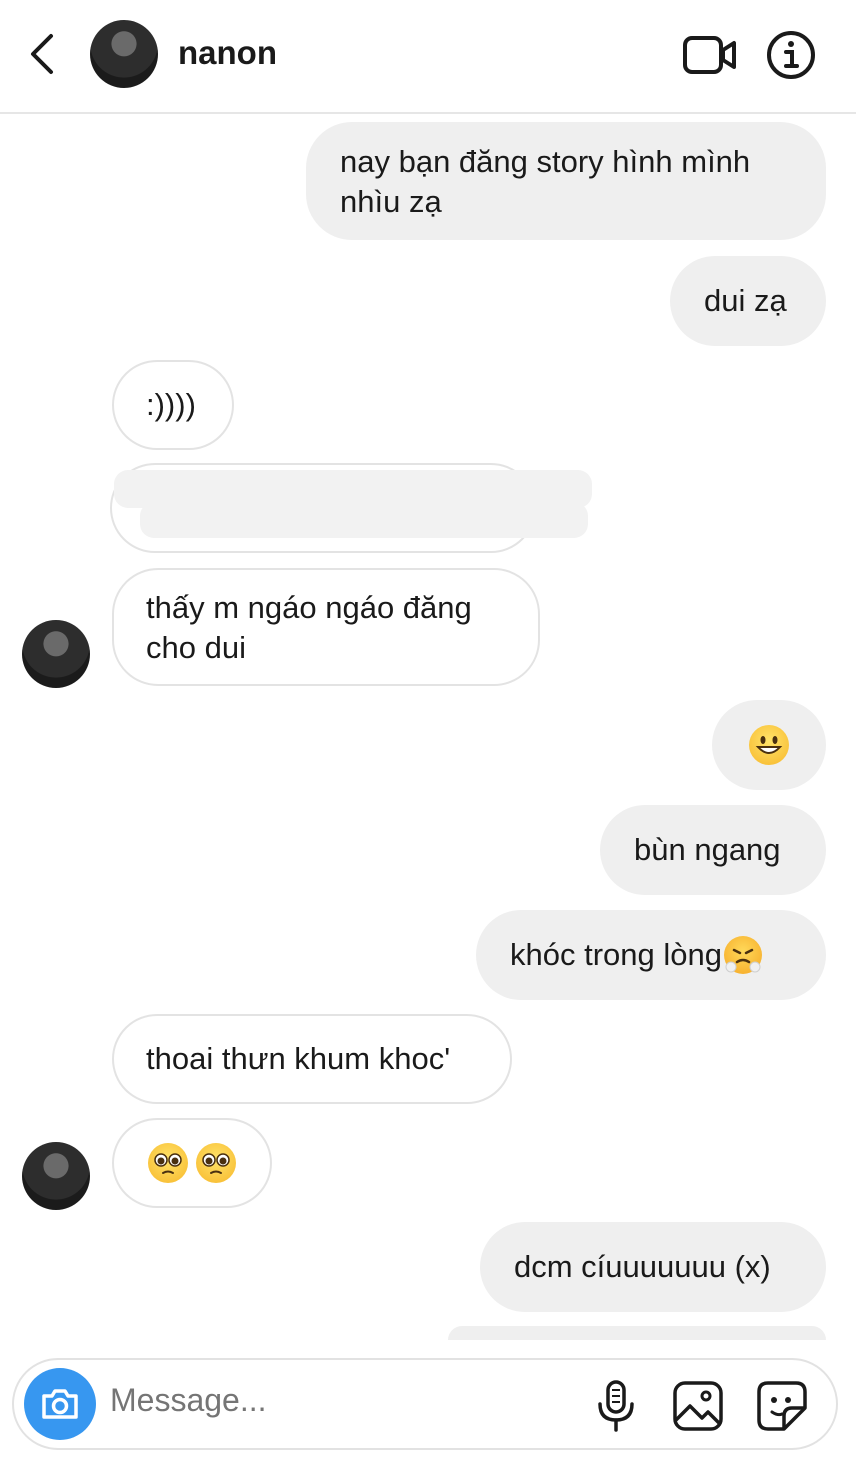 The height and width of the screenshot is (1480, 856). I want to click on back-button, so click(42, 54).